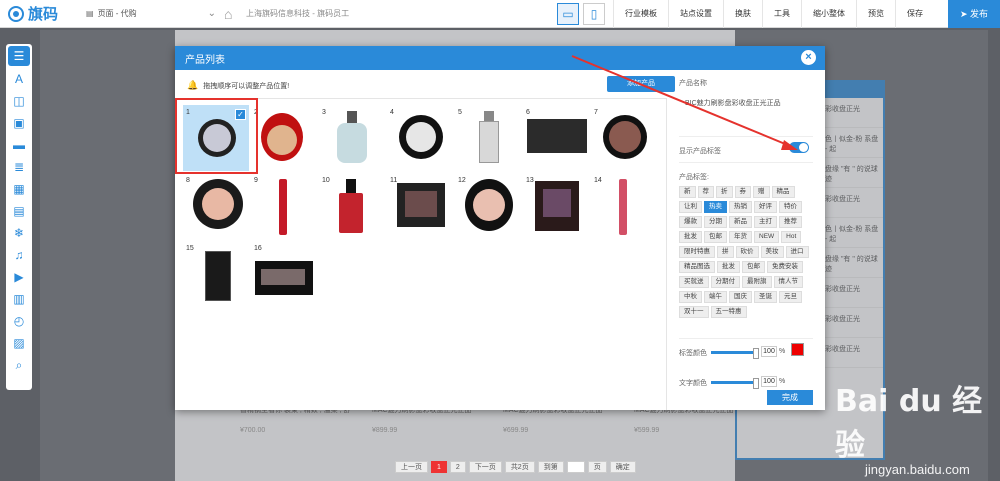  Describe the element at coordinates (909, 423) in the screenshot. I see `watermark-logo: Bai du 经验` at that location.